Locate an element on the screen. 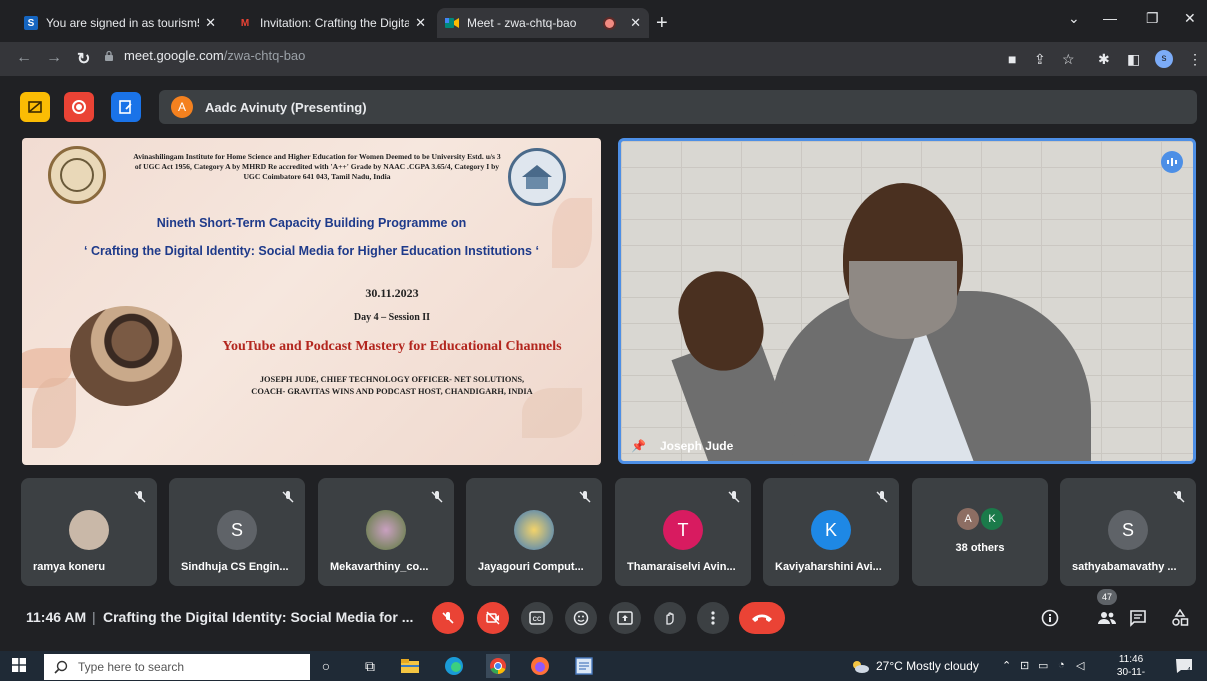 The width and height of the screenshot is (1207, 681). firefox-icon is located at coordinates (540, 666).